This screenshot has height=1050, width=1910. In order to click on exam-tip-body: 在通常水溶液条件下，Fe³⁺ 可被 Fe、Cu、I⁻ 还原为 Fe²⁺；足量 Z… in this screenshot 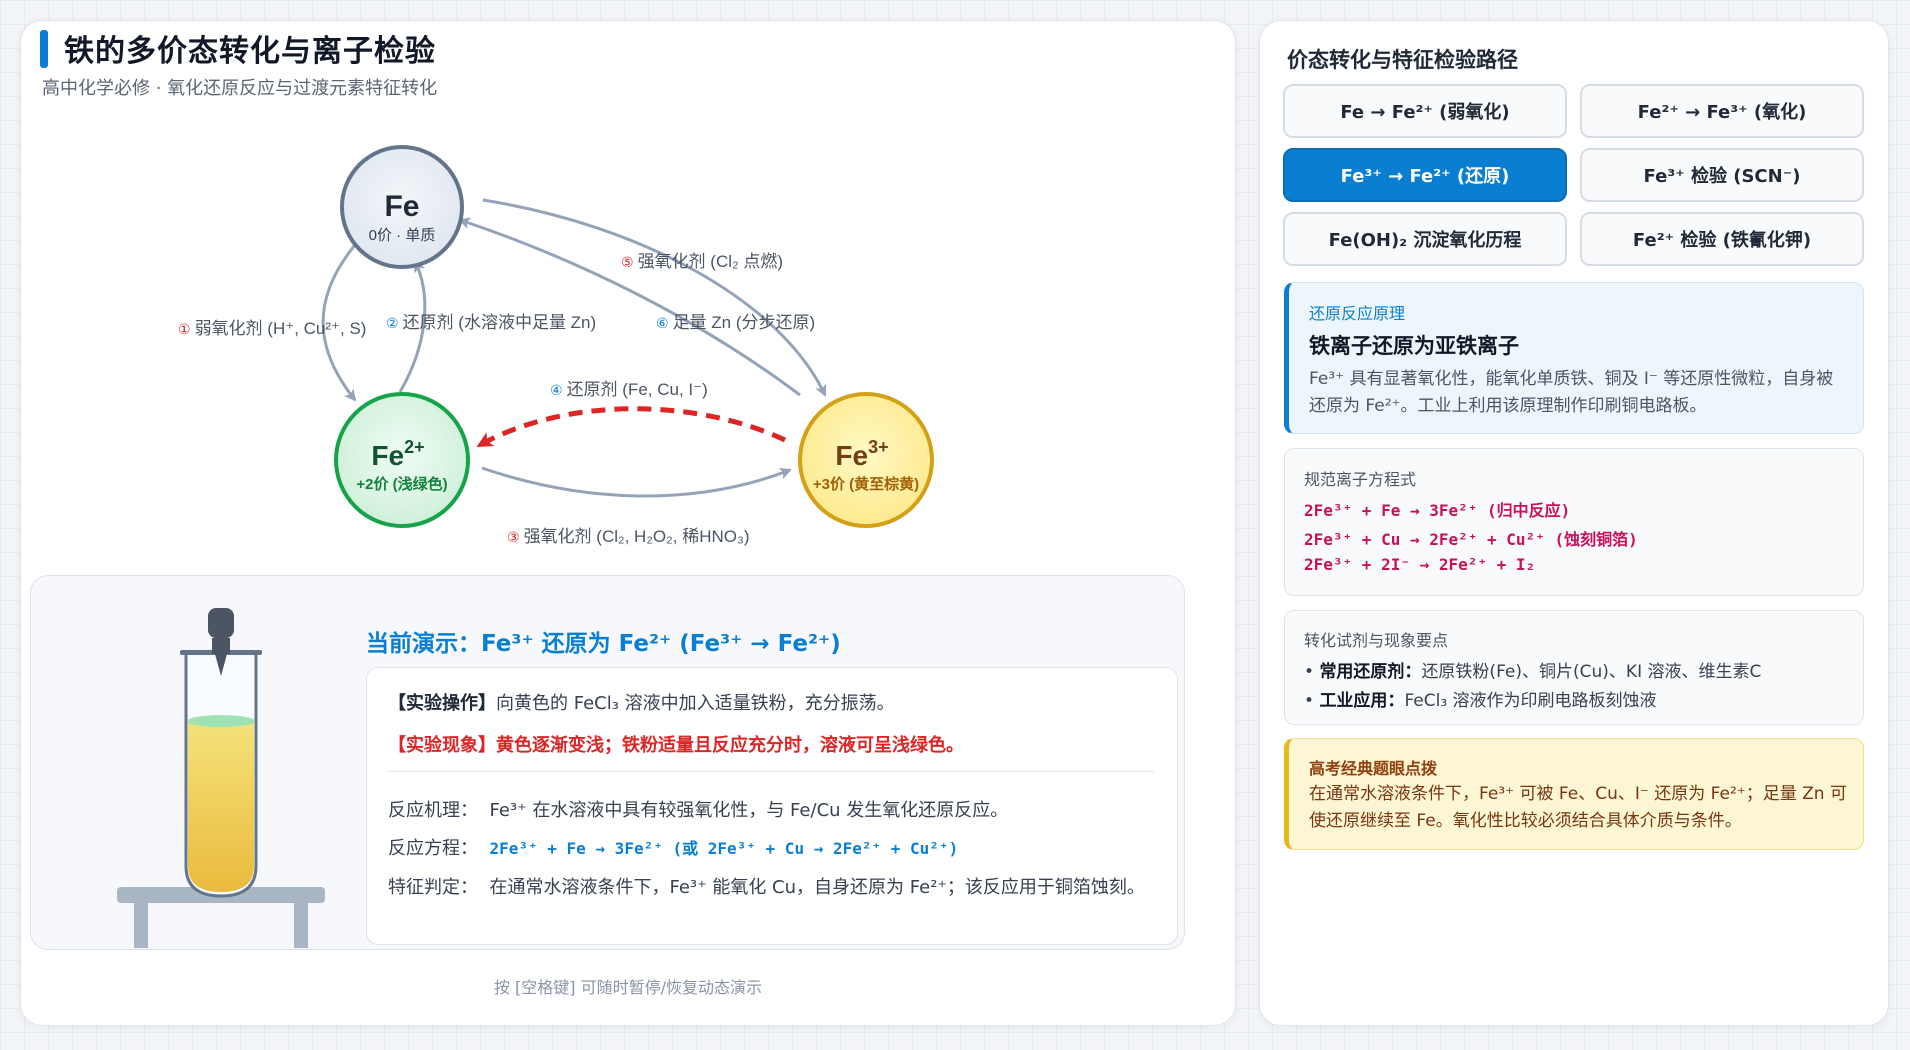, I will do `click(1578, 807)`.